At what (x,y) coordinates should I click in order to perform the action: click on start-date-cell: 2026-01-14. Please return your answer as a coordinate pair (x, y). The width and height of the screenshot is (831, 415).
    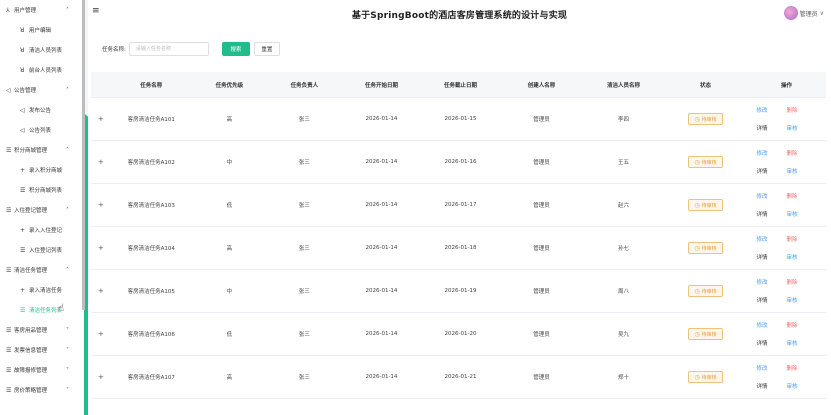
    Looking at the image, I should click on (381, 205).